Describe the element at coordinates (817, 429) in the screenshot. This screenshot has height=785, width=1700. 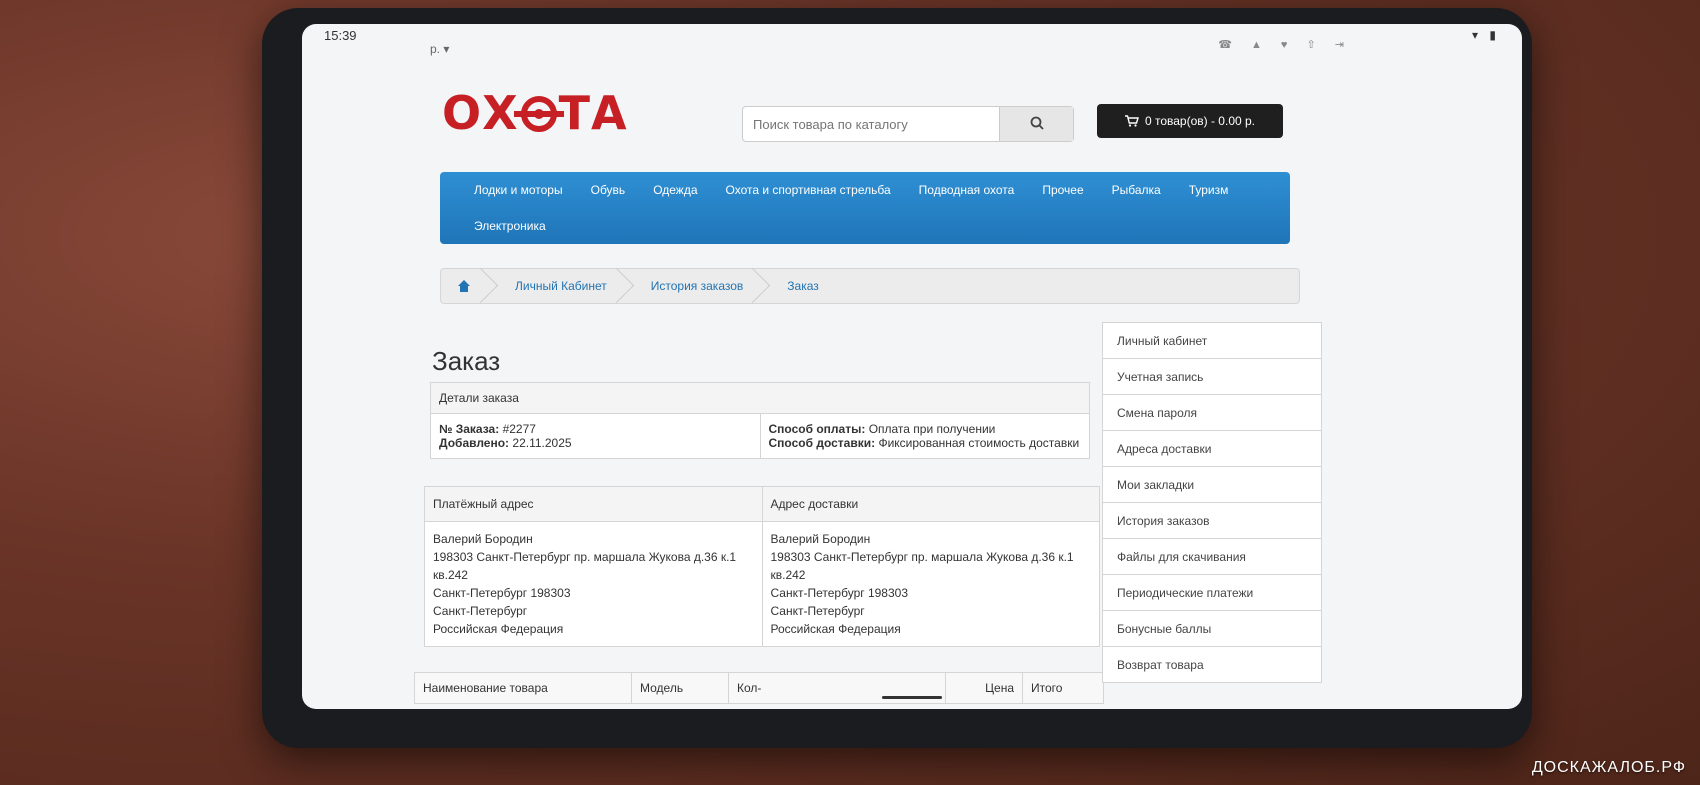
I see `payment-label: Способ оплаты:` at that location.